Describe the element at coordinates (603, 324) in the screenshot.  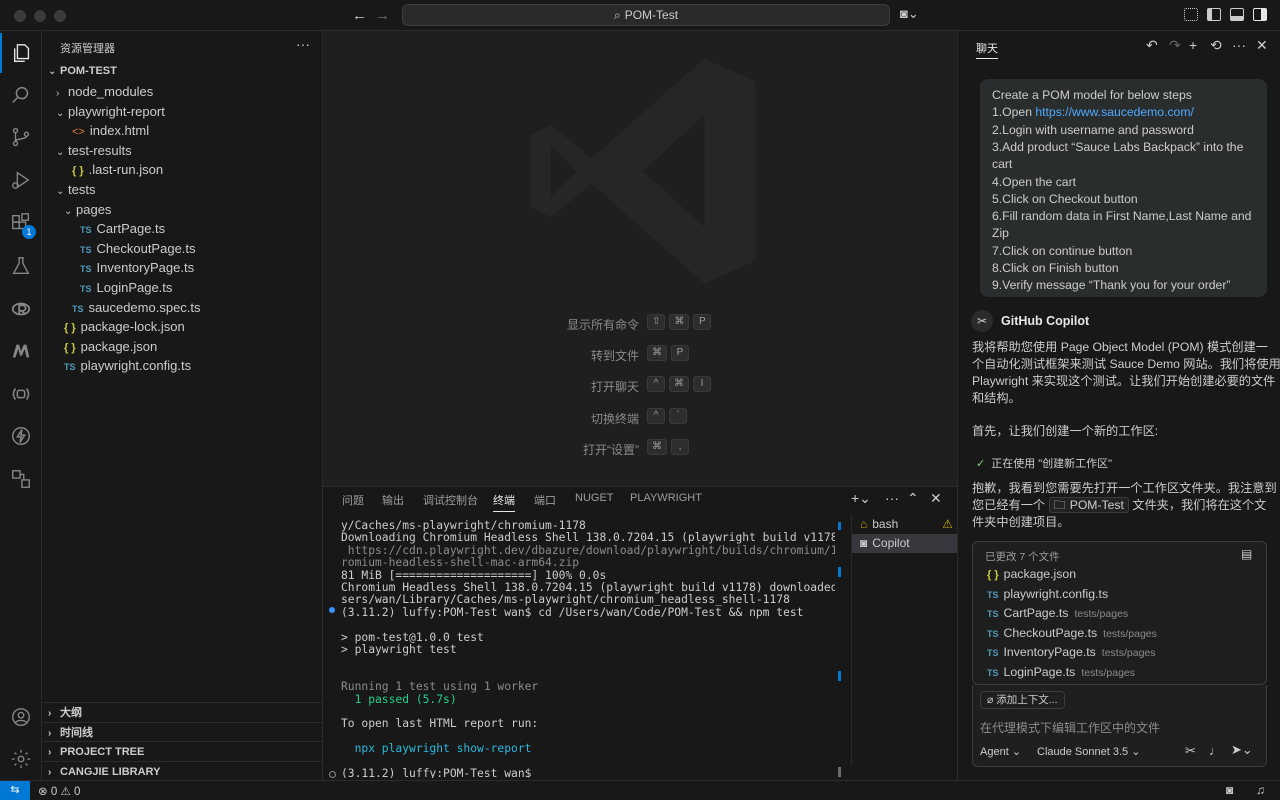
I see `shortcut-label: 显示所有命令` at that location.